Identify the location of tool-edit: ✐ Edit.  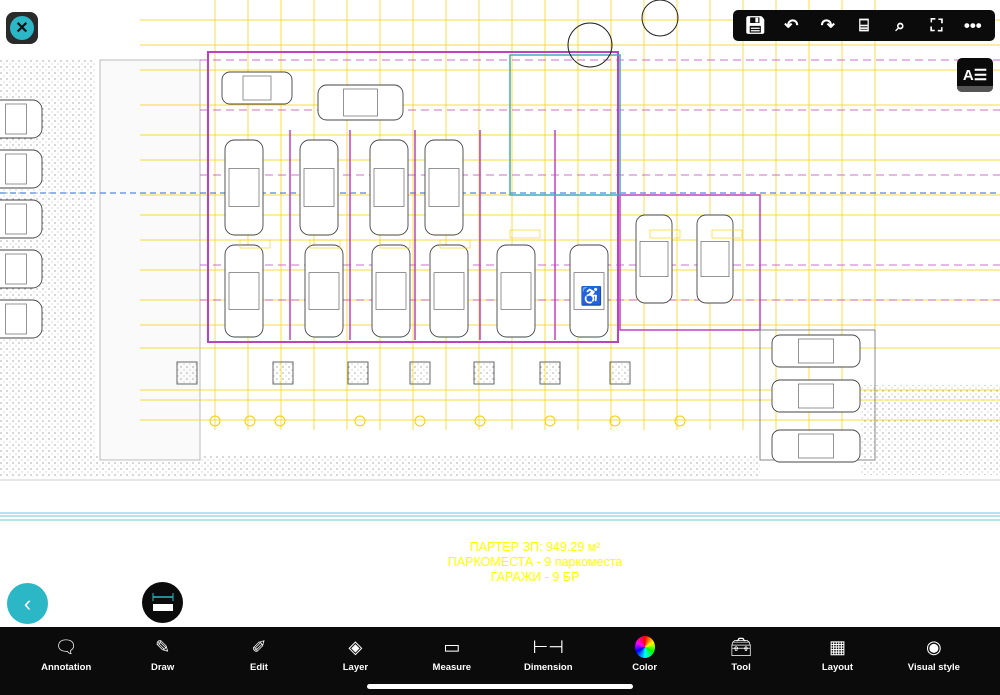
(259, 661).